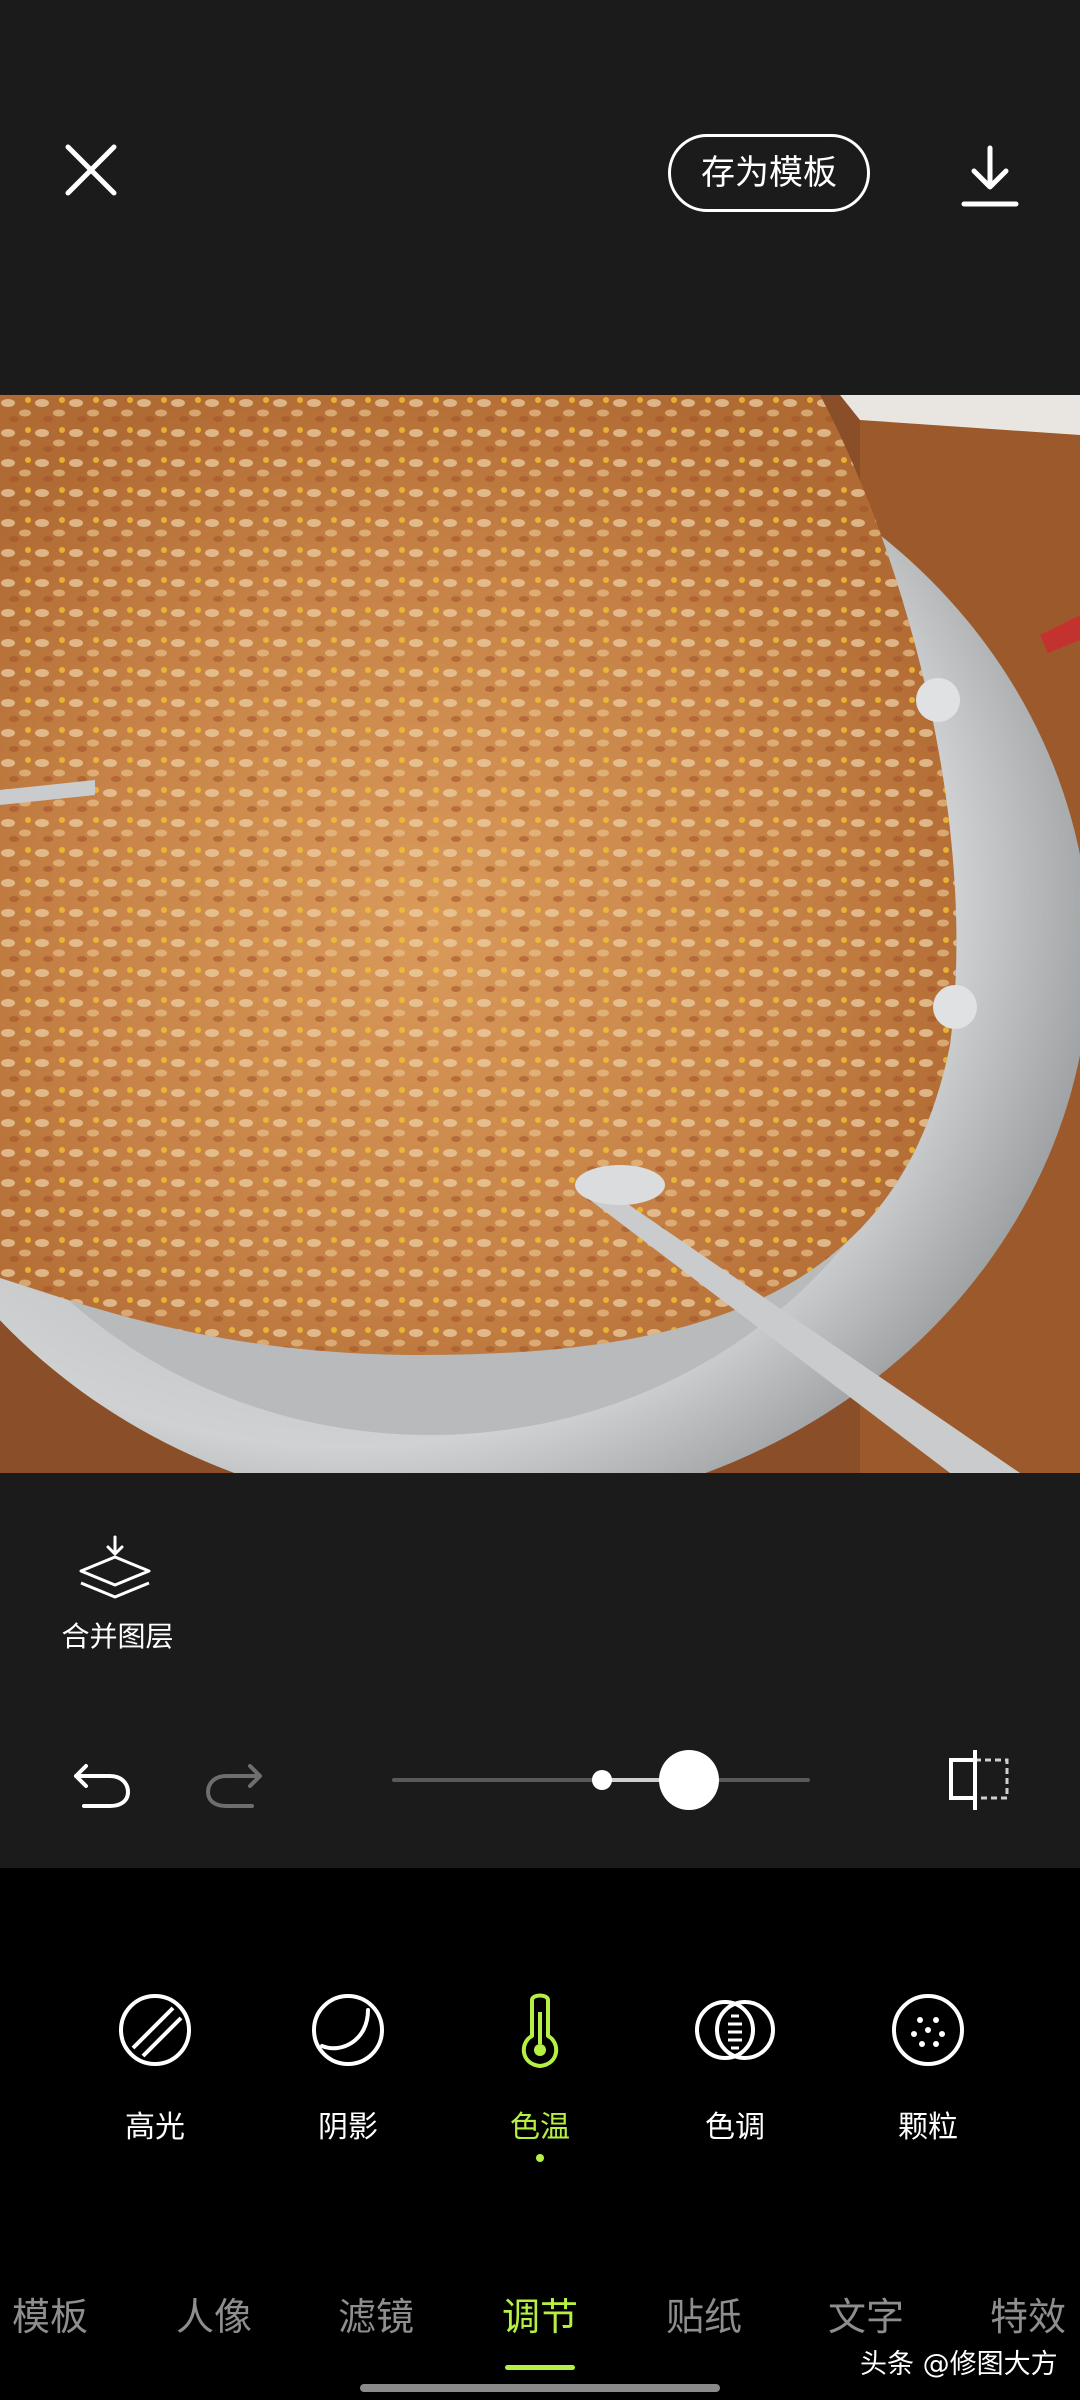  What do you see at coordinates (540, 2127) in the screenshot?
I see `tool-label: 色温` at bounding box center [540, 2127].